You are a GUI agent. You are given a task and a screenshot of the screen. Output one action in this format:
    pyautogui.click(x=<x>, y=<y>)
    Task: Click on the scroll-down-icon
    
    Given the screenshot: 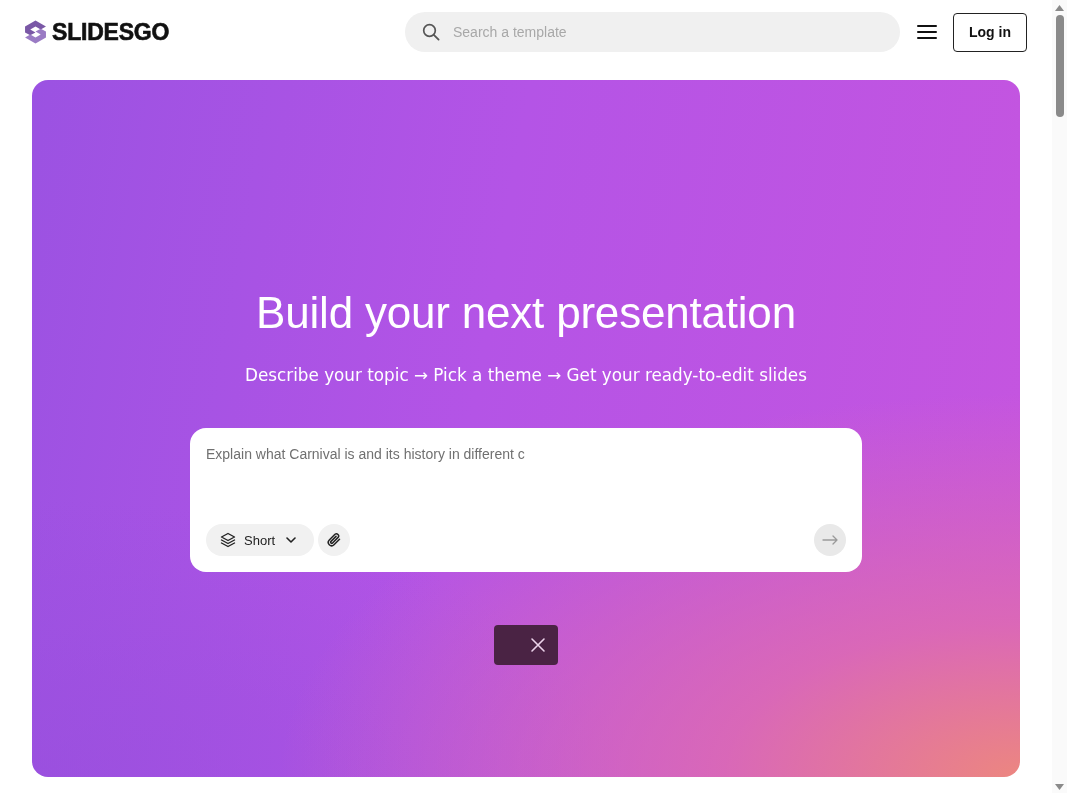 What is the action you would take?
    pyautogui.click(x=1059, y=787)
    